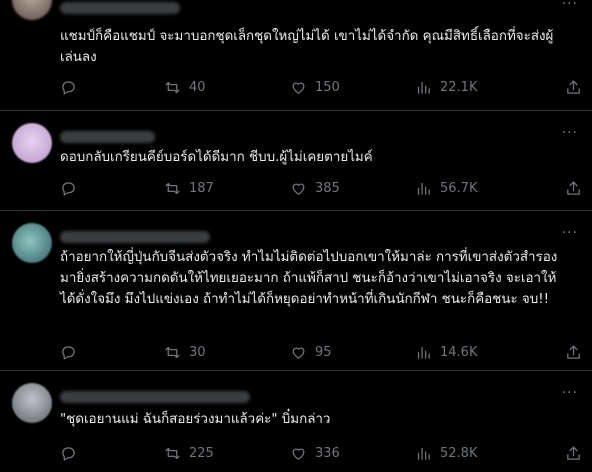 This screenshot has height=472, width=592. I want to click on retweet-button: 40, so click(185, 87).